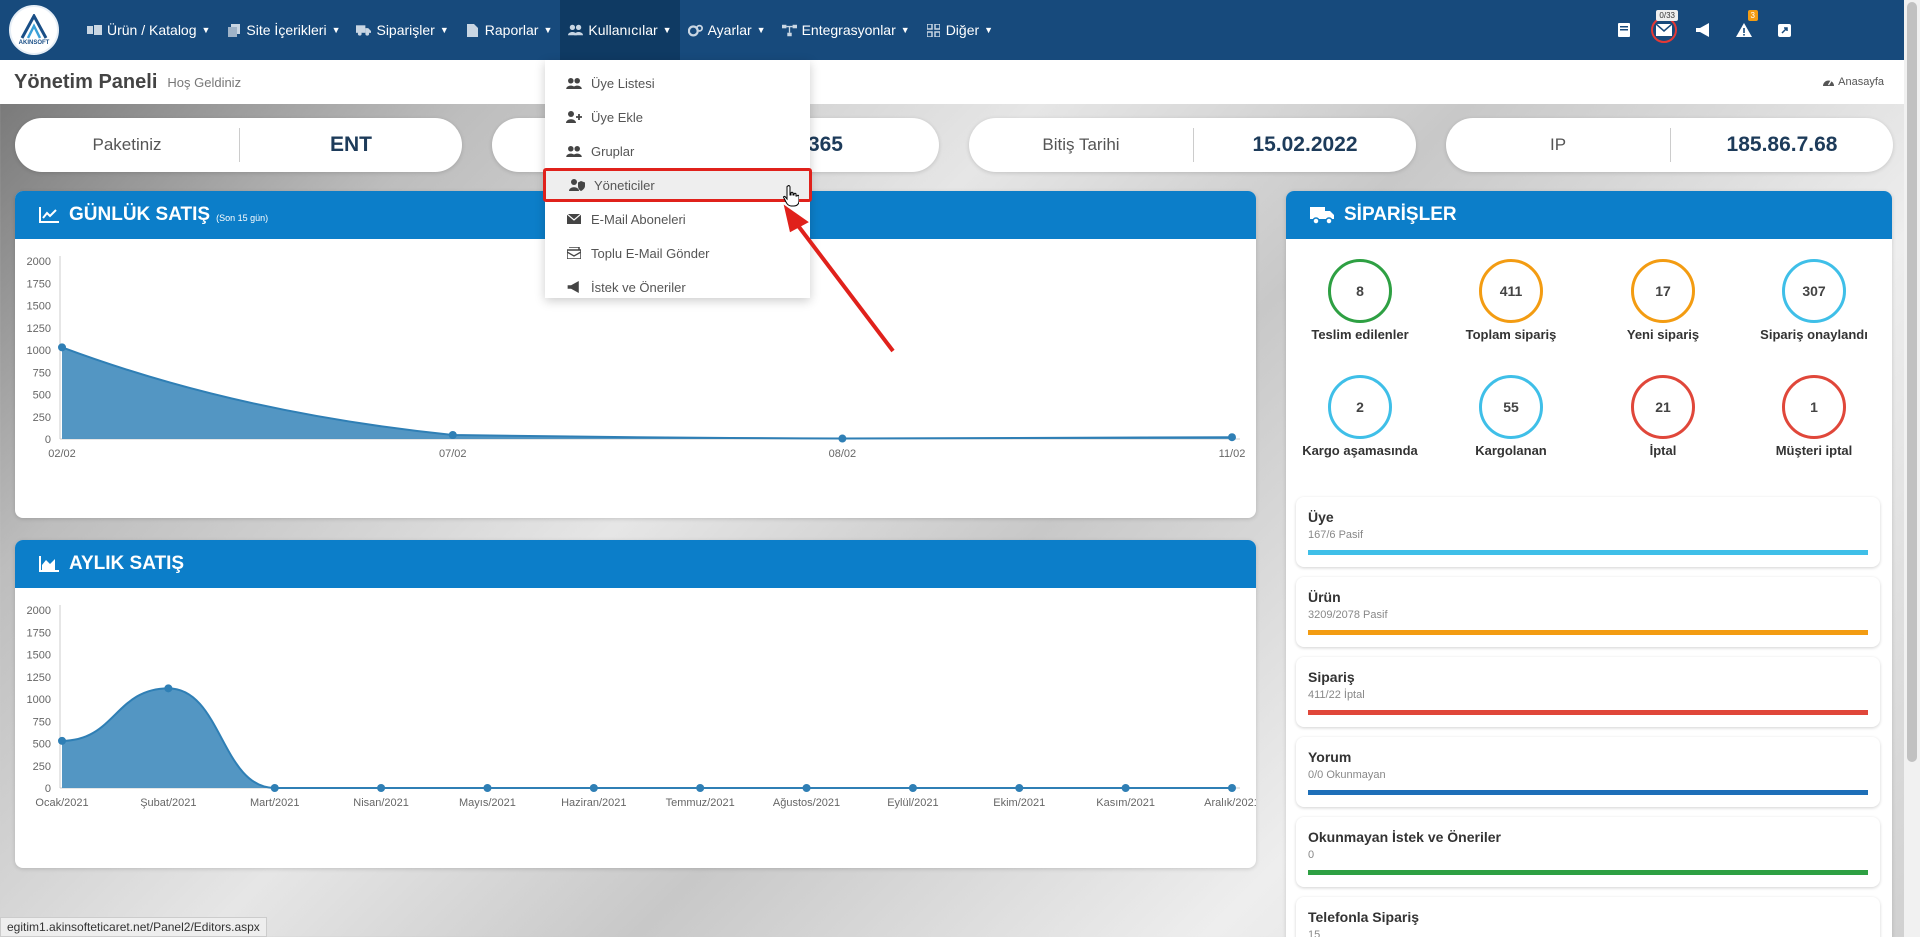  I want to click on circle-value: 307, so click(1814, 291).